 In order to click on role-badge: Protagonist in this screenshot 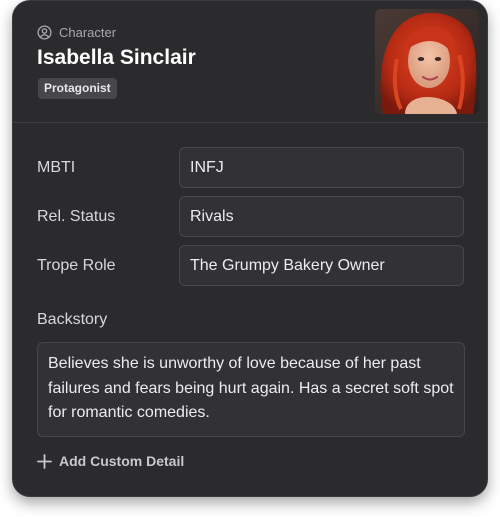, I will do `click(77, 88)`.